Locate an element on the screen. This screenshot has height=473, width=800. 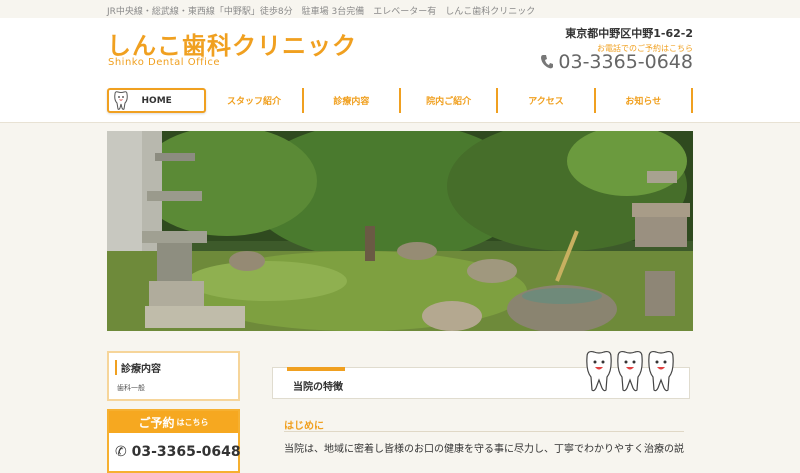
reservation-suffix: はこちら is located at coordinates (192, 422).